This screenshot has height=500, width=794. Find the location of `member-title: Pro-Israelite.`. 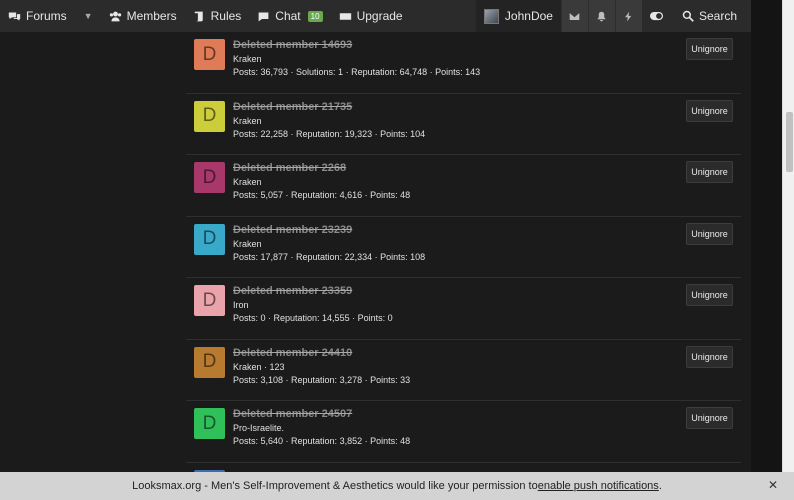

member-title: Pro-Israelite. is located at coordinates (259, 428).